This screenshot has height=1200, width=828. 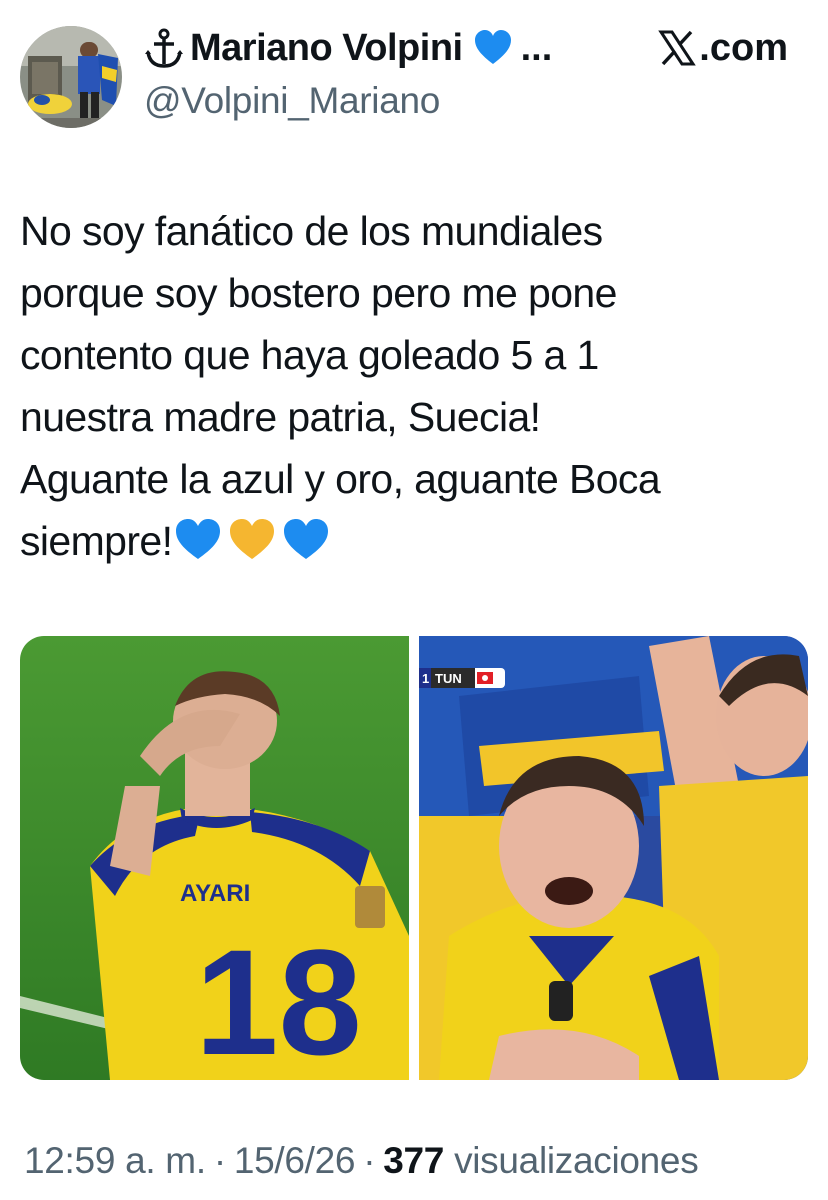 What do you see at coordinates (326, 47) in the screenshot?
I see `author-display-name: Mariano Volpini` at bounding box center [326, 47].